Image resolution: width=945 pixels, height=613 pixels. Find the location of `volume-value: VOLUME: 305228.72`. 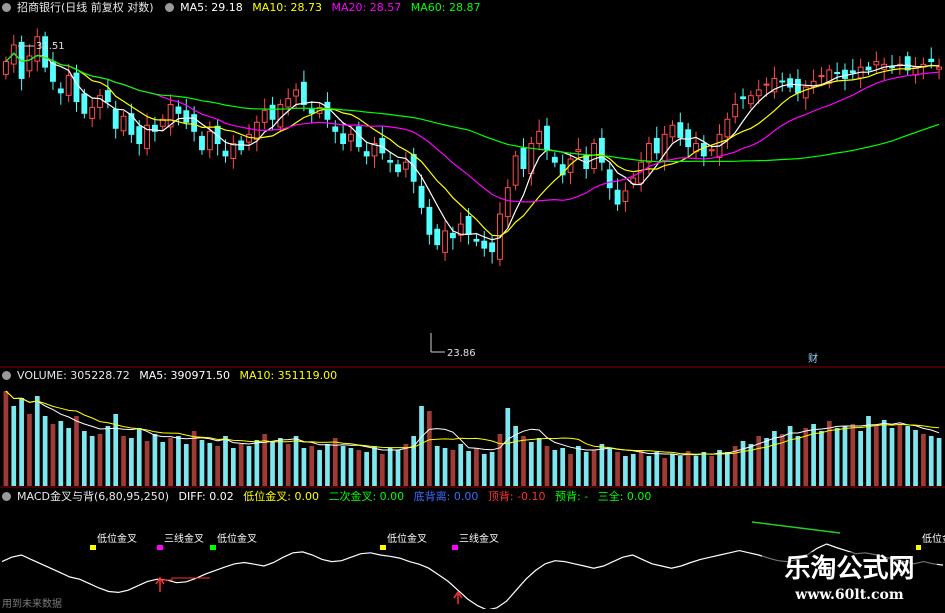

volume-value: VOLUME: 305228.72 is located at coordinates (73, 375).